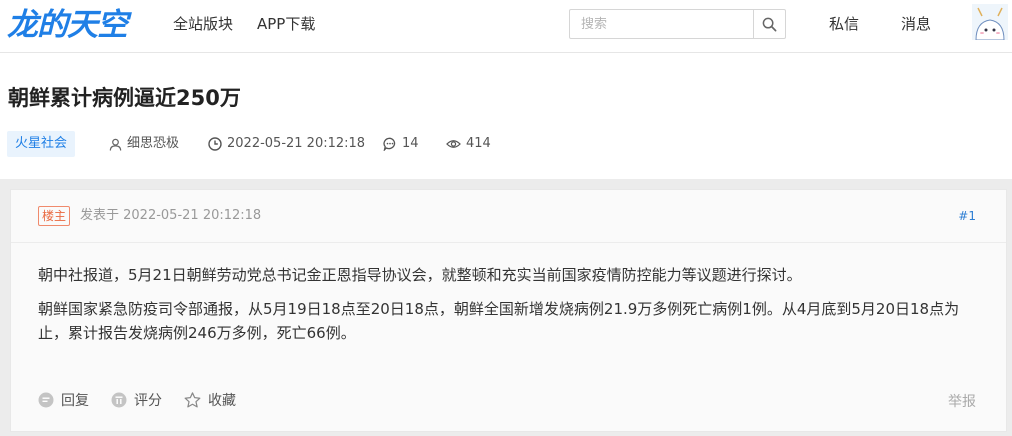 This screenshot has width=1012, height=436. Describe the element at coordinates (67, 25) in the screenshot. I see `site-logo: 龙的天空` at that location.